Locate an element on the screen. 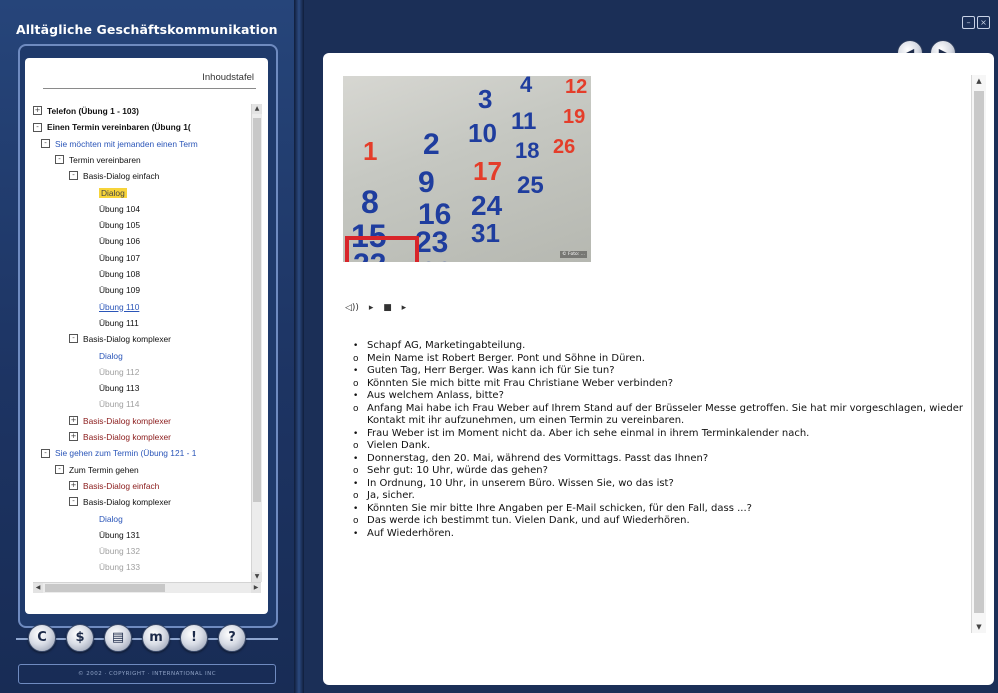 The height and width of the screenshot is (693, 998). toc-item: Übung 113 is located at coordinates (119, 388).